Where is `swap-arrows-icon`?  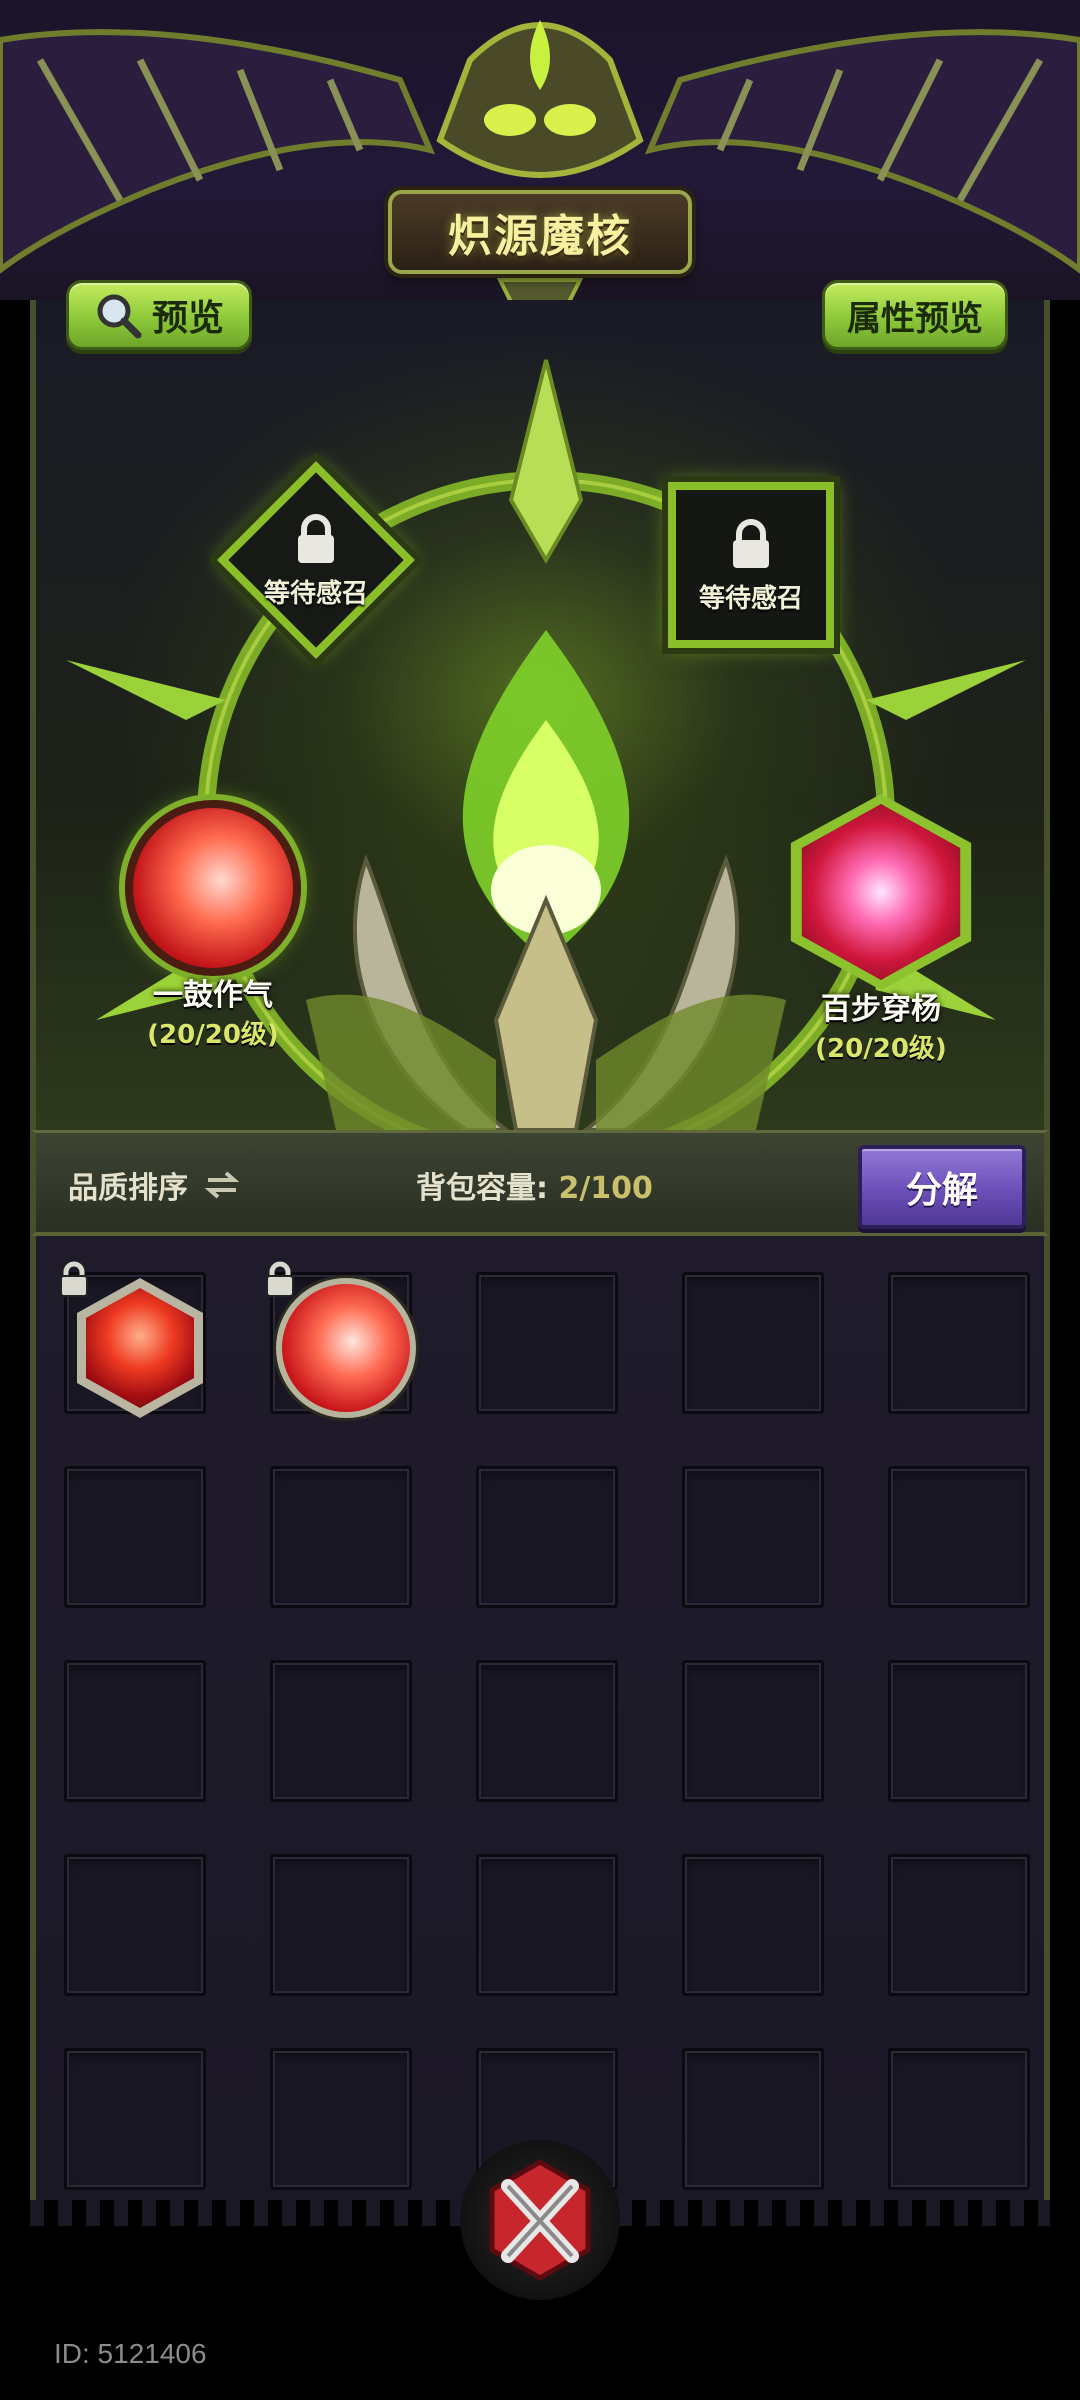
swap-arrows-icon is located at coordinates (222, 1185).